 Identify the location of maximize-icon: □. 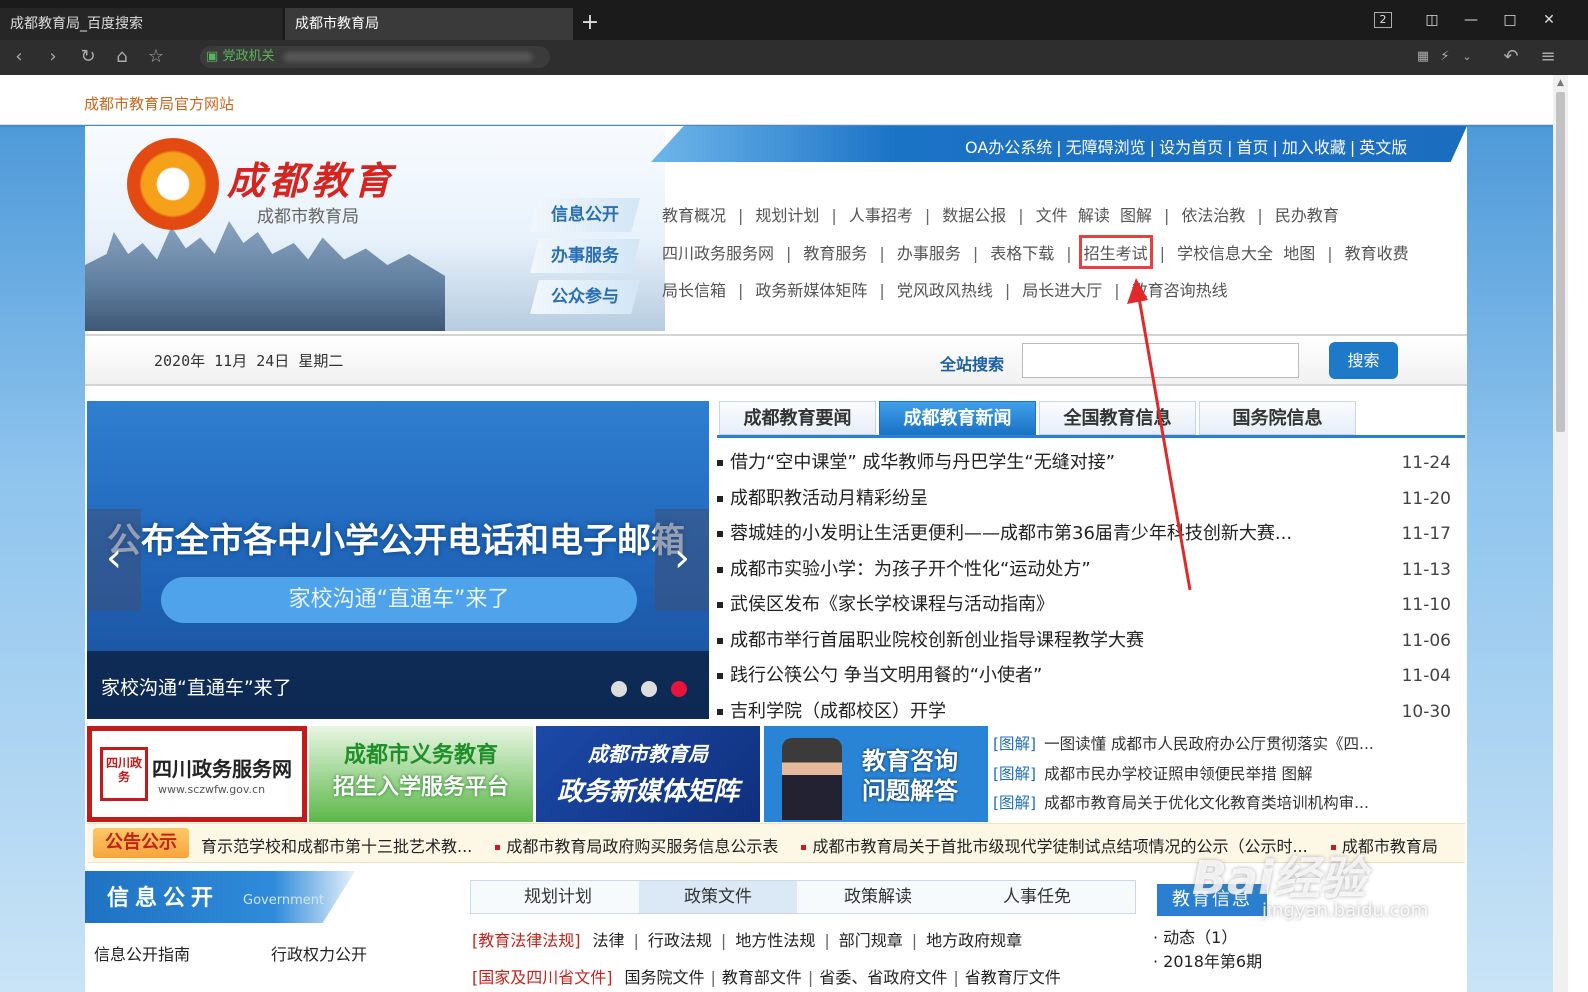
(1510, 20).